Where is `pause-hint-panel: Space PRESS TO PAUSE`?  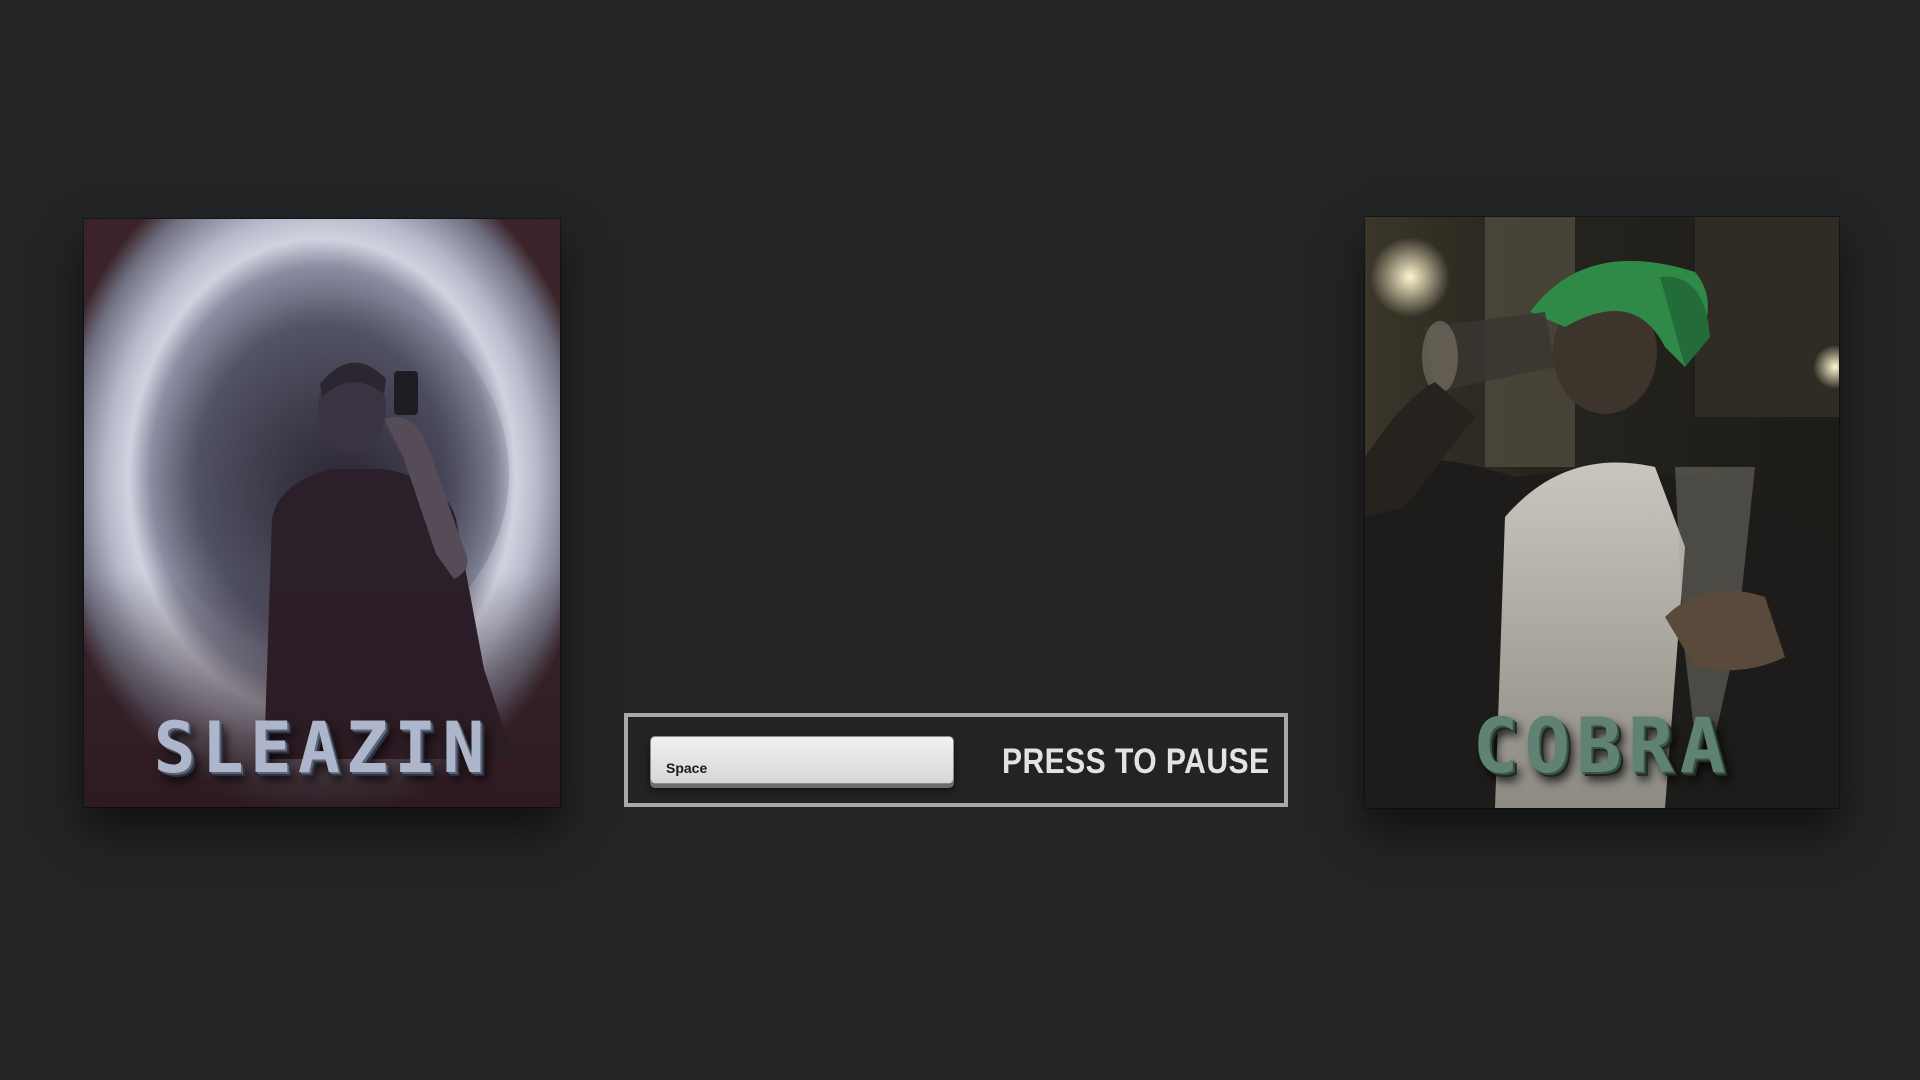 pause-hint-panel: Space PRESS TO PAUSE is located at coordinates (956, 760).